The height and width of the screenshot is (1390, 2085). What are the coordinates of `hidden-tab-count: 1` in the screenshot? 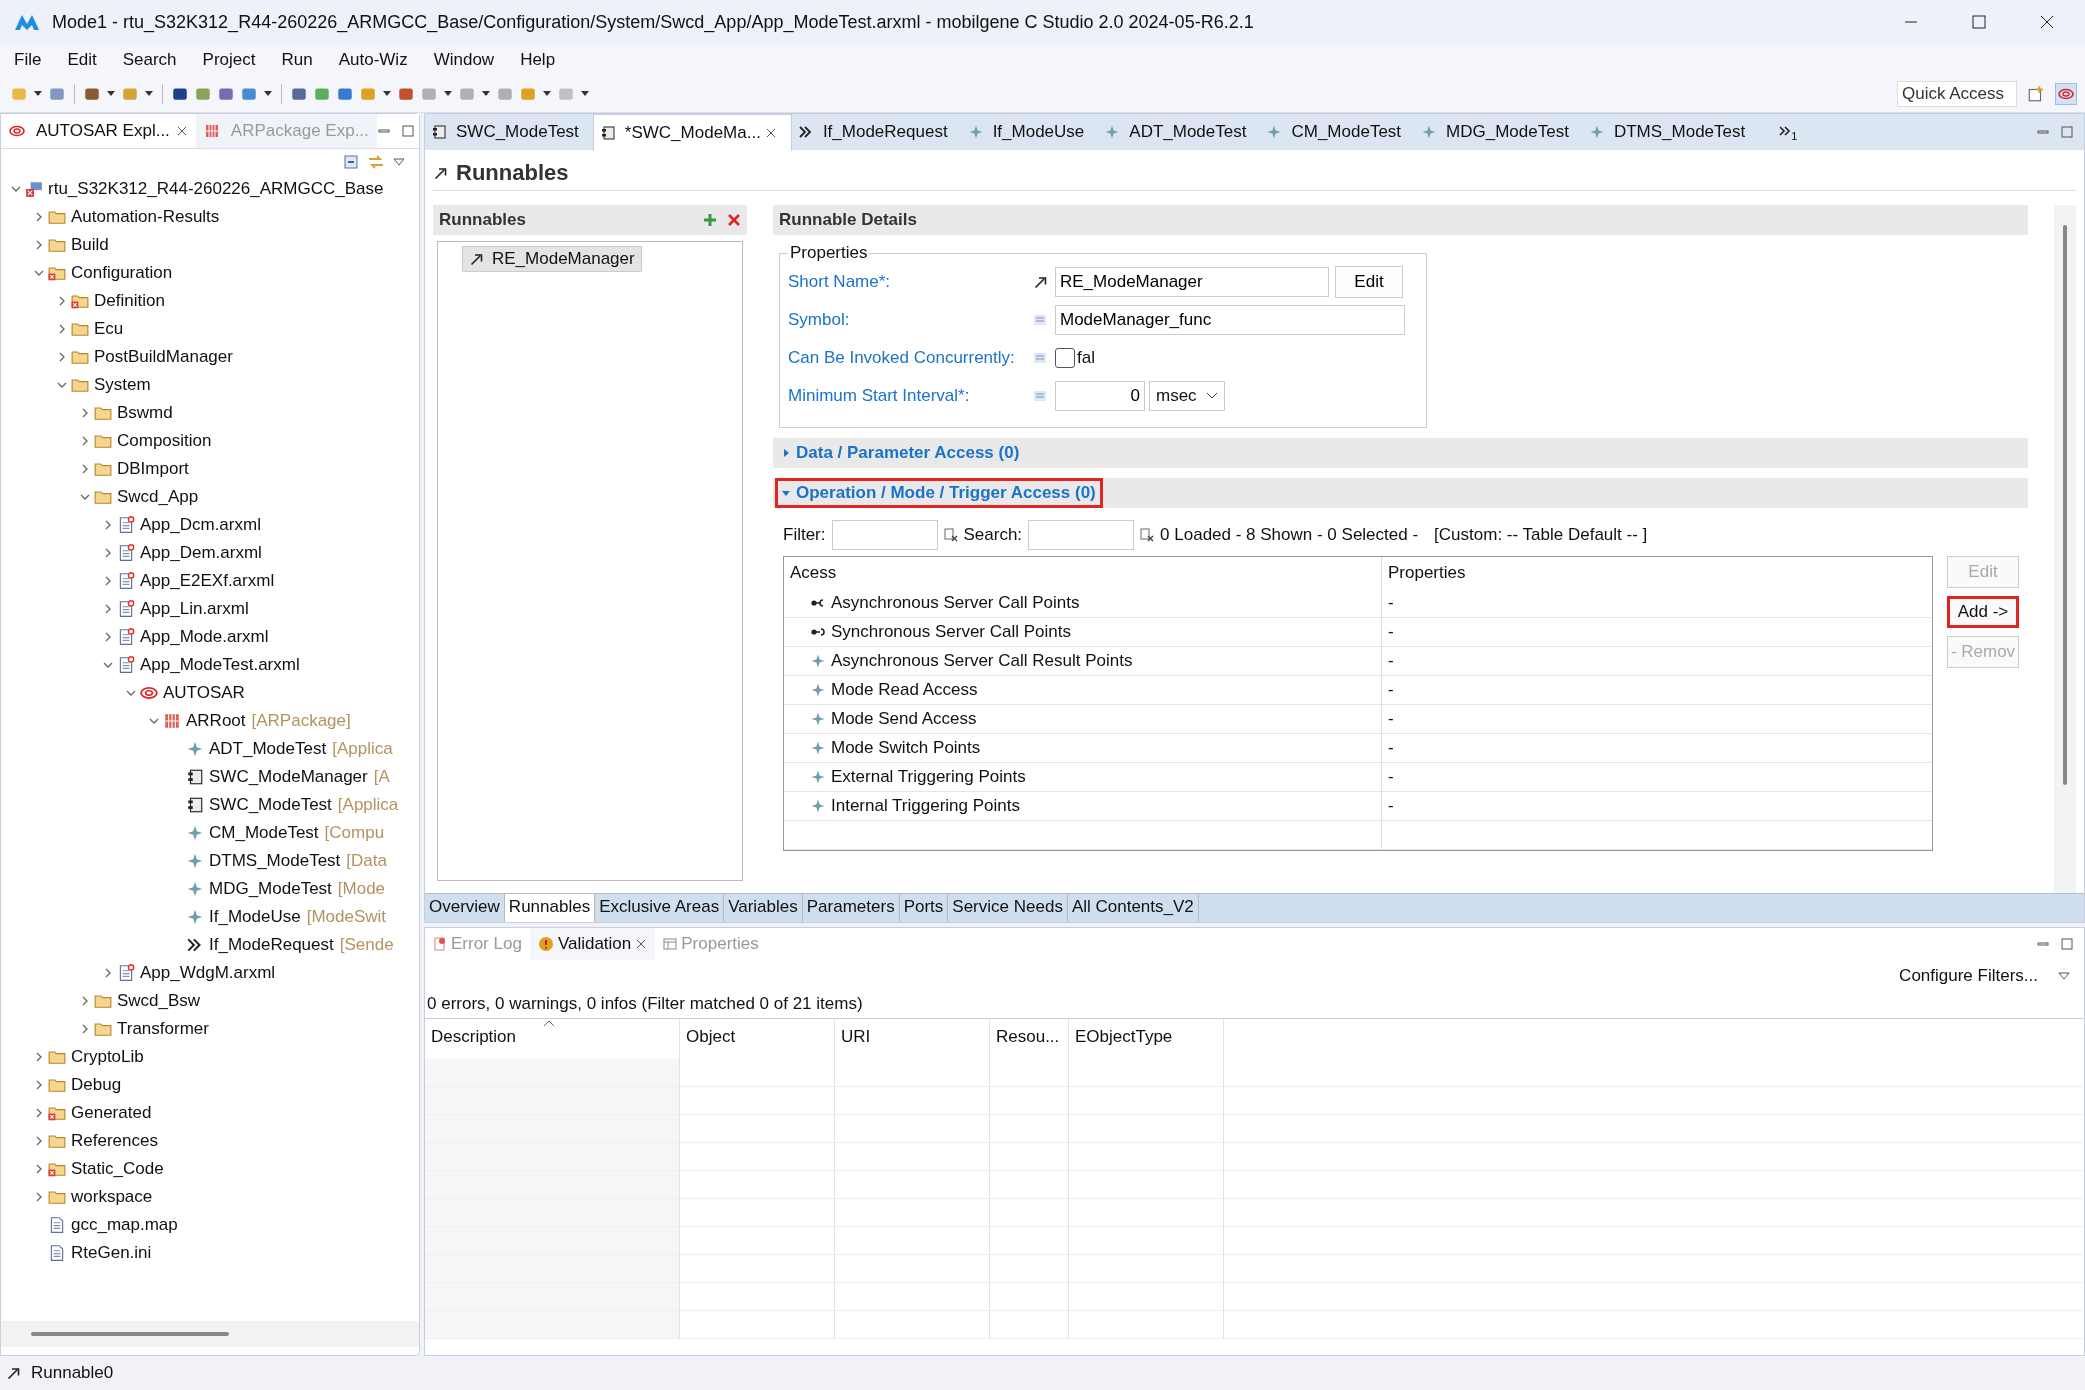 It's located at (1794, 136).